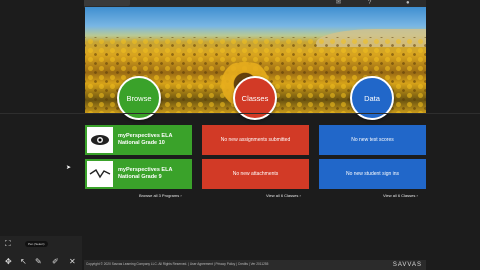 The image size is (480, 270). I want to click on book-cover-icon, so click(100, 174).